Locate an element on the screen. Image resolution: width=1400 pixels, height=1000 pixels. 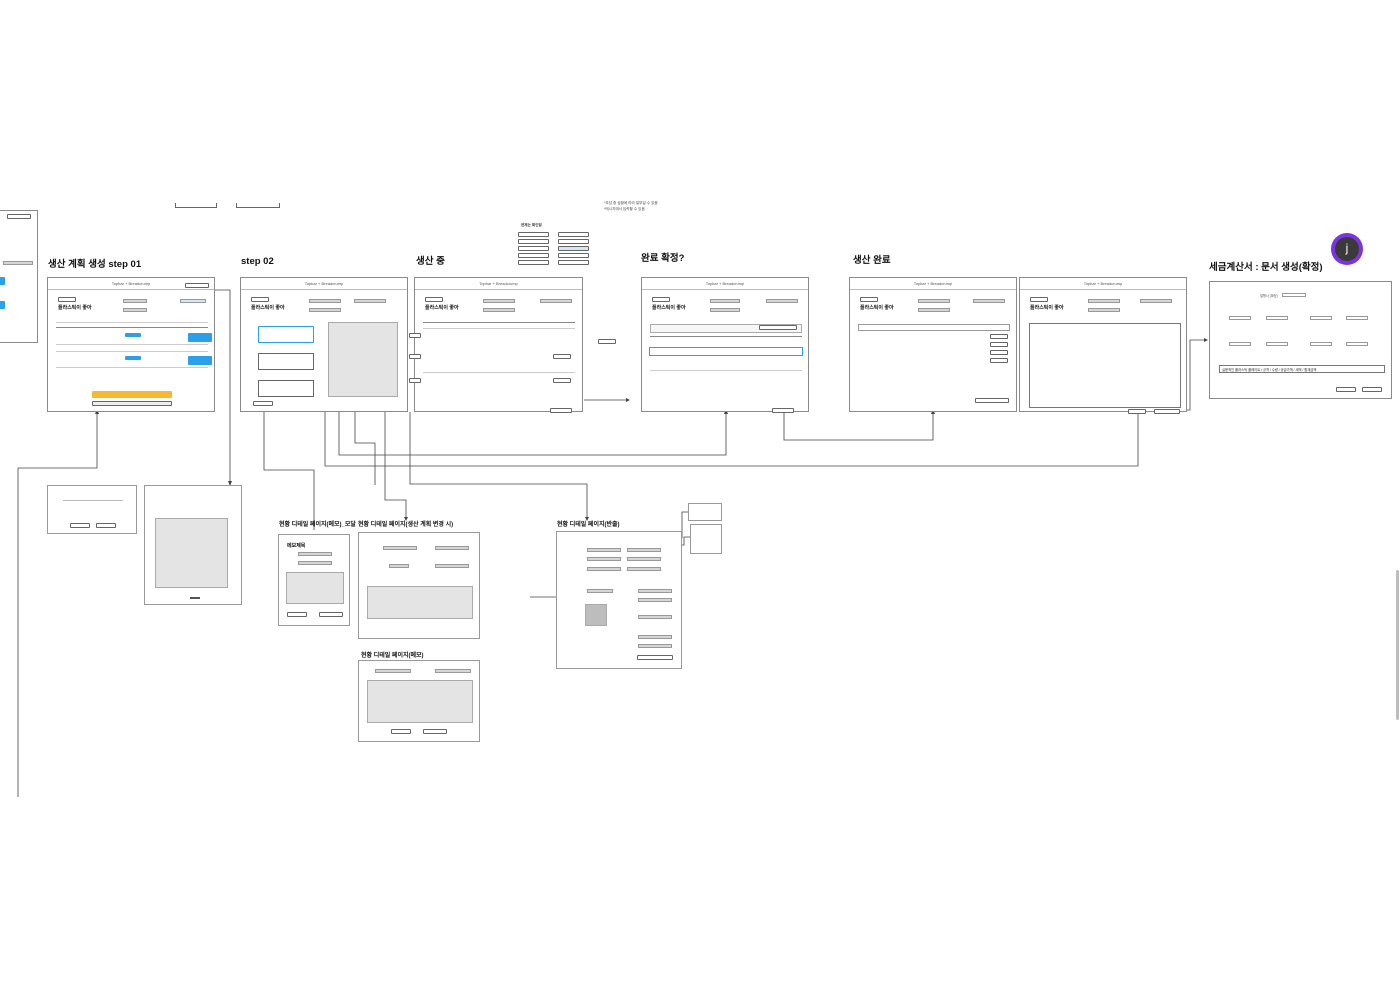
plan-change-frame is located at coordinates (419, 585).